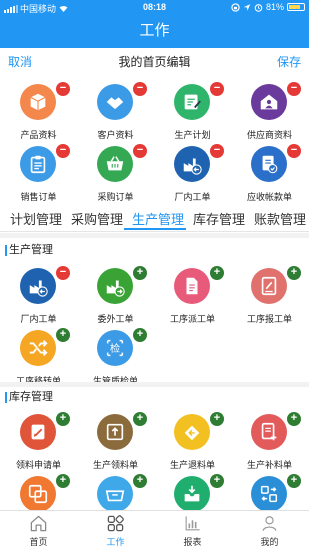  What do you see at coordinates (38, 197) in the screenshot?
I see `grid-item-label: 销售订单` at bounding box center [38, 197].